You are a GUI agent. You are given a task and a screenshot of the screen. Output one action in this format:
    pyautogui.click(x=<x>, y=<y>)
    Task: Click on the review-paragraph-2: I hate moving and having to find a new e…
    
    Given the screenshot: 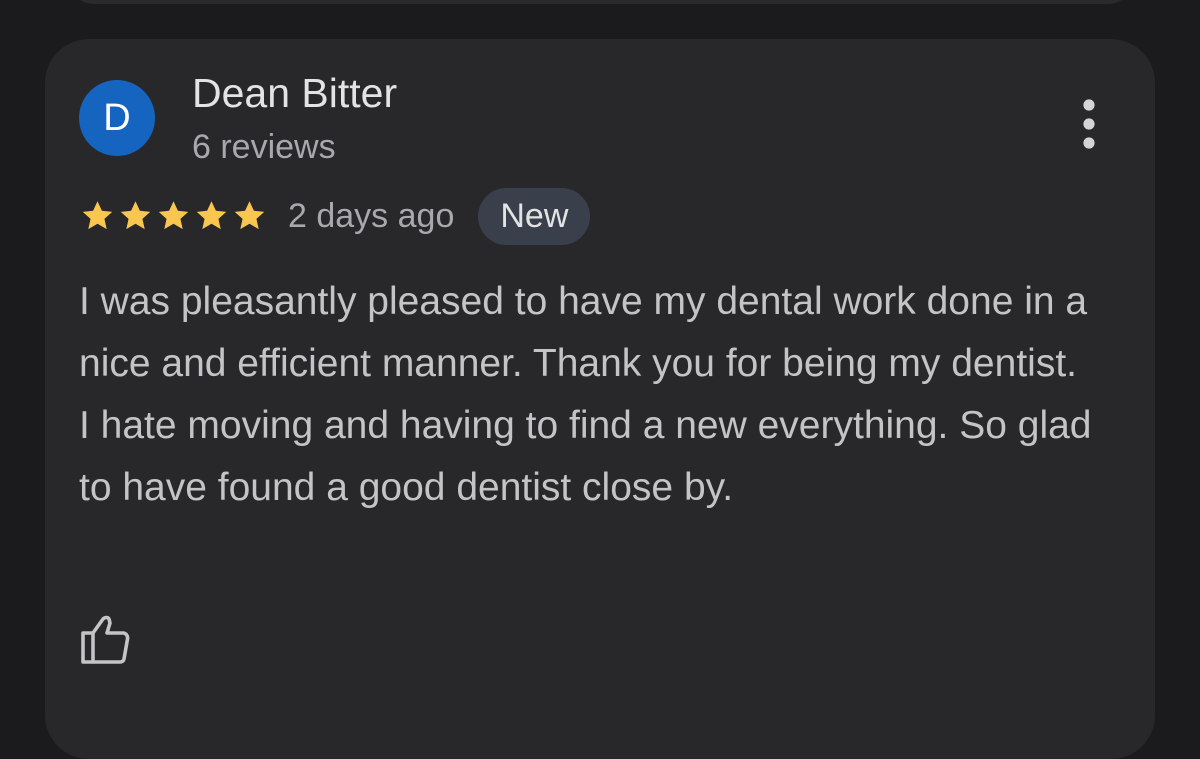 What is the action you would take?
    pyautogui.click(x=585, y=456)
    